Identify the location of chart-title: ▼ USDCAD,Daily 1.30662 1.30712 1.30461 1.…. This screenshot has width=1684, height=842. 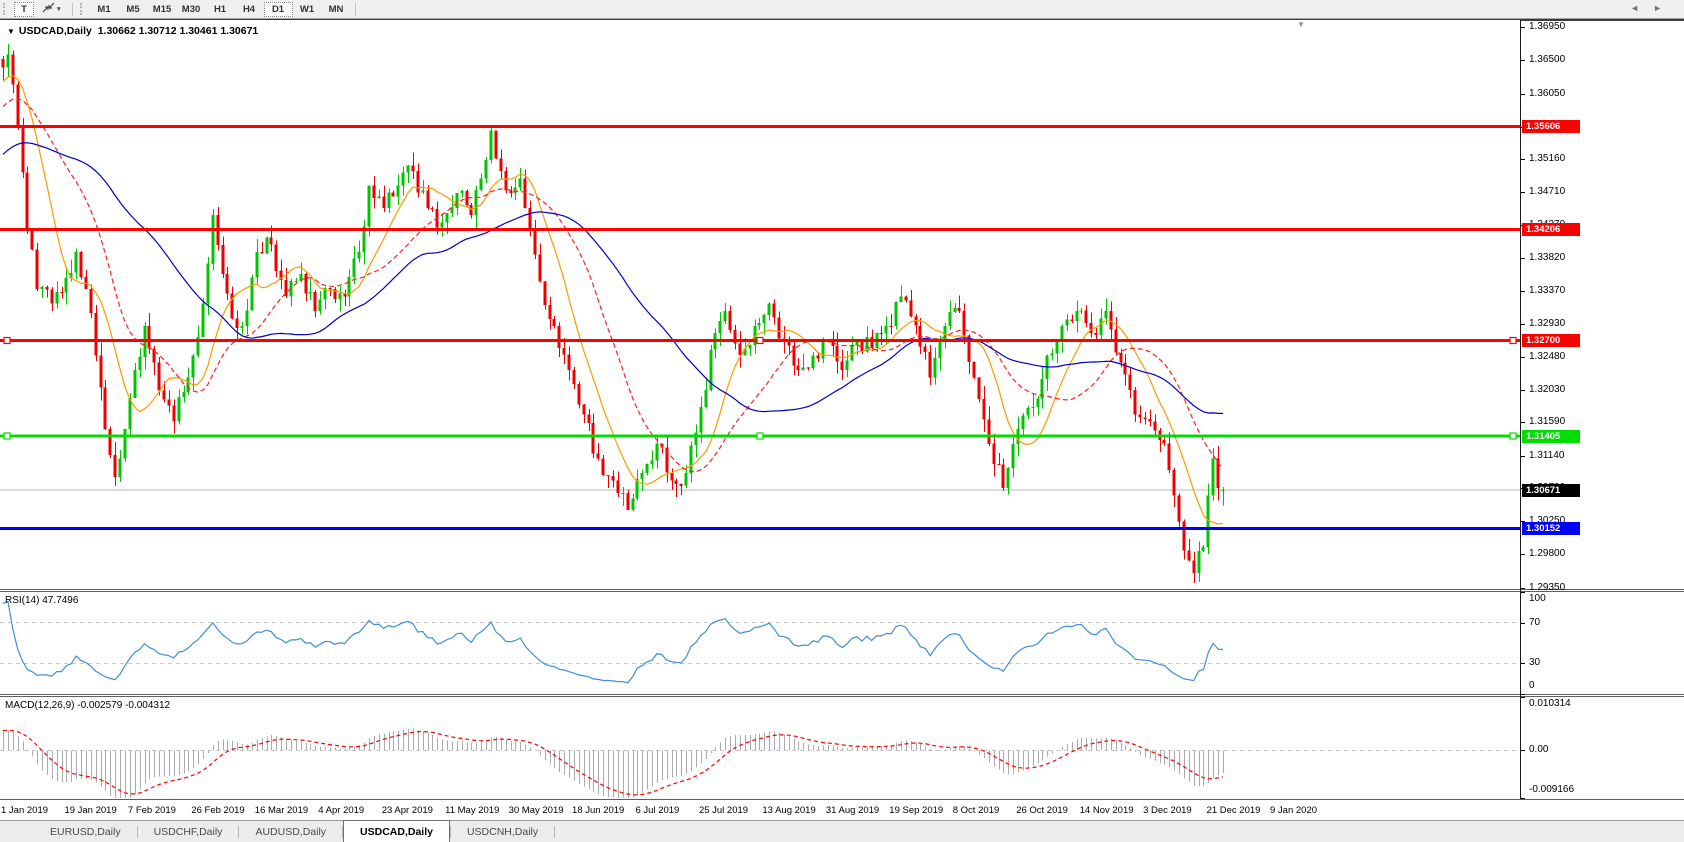
(132, 31).